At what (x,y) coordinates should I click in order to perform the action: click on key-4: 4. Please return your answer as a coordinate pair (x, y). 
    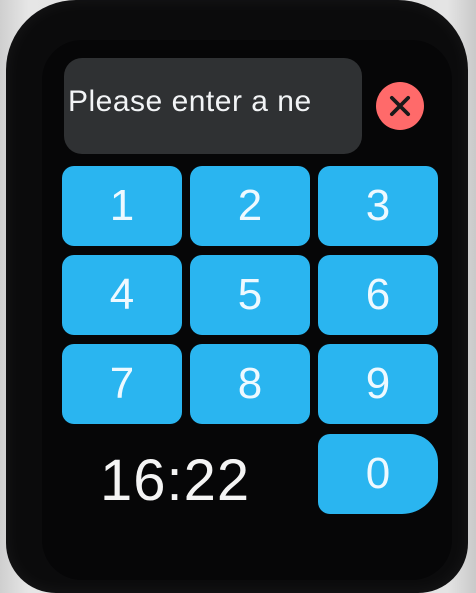
    Looking at the image, I should click on (122, 295).